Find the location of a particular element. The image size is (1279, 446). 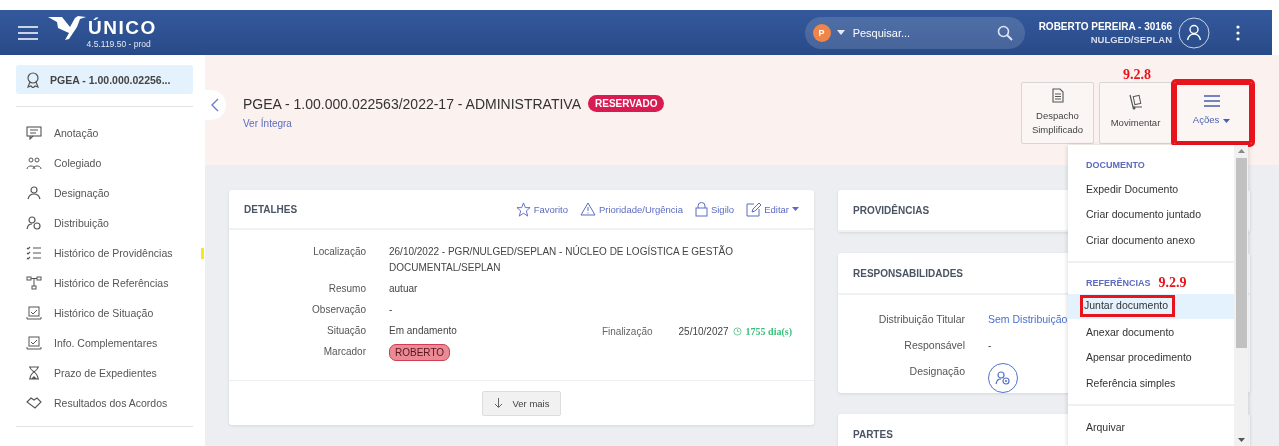

user-name: ROBERTO PEREIRA - 30166 is located at coordinates (1105, 26).